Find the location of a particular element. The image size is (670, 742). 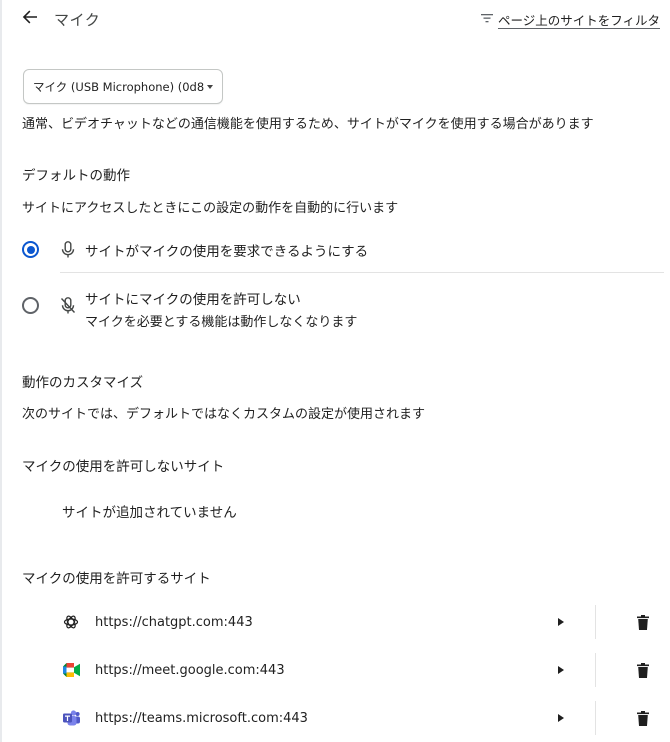

no-sites-text: サイトが追加されていません is located at coordinates (149, 513).